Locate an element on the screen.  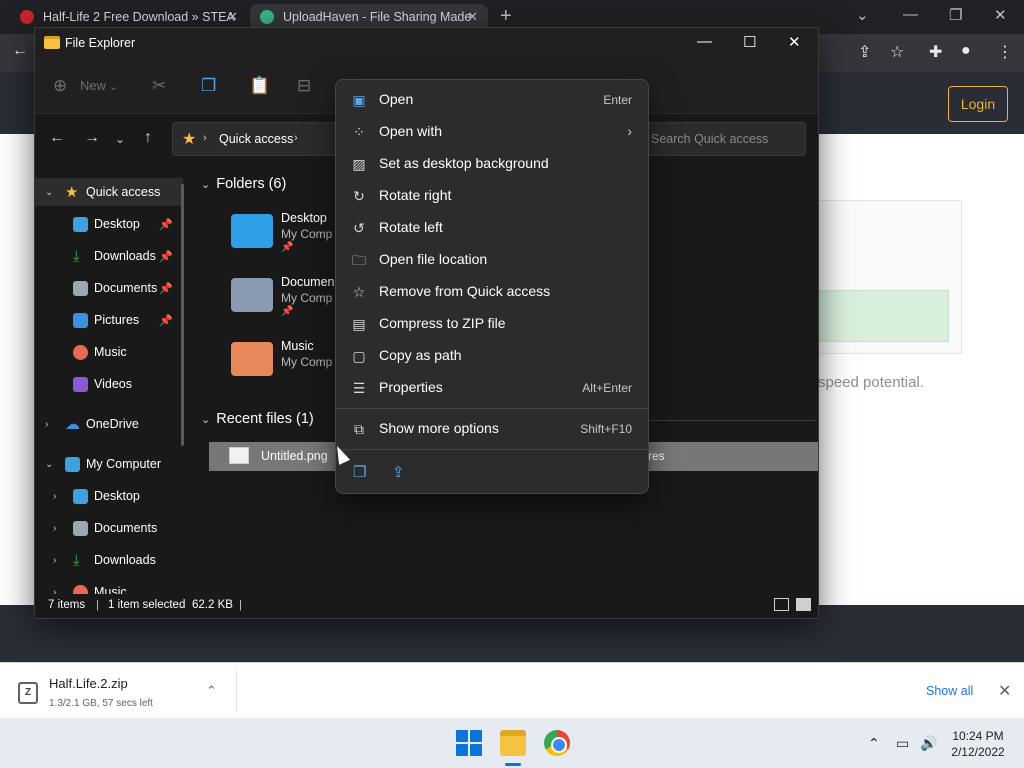
menu-item-rotate-left: ↺ Rotate left is located at coordinates (493, 228).